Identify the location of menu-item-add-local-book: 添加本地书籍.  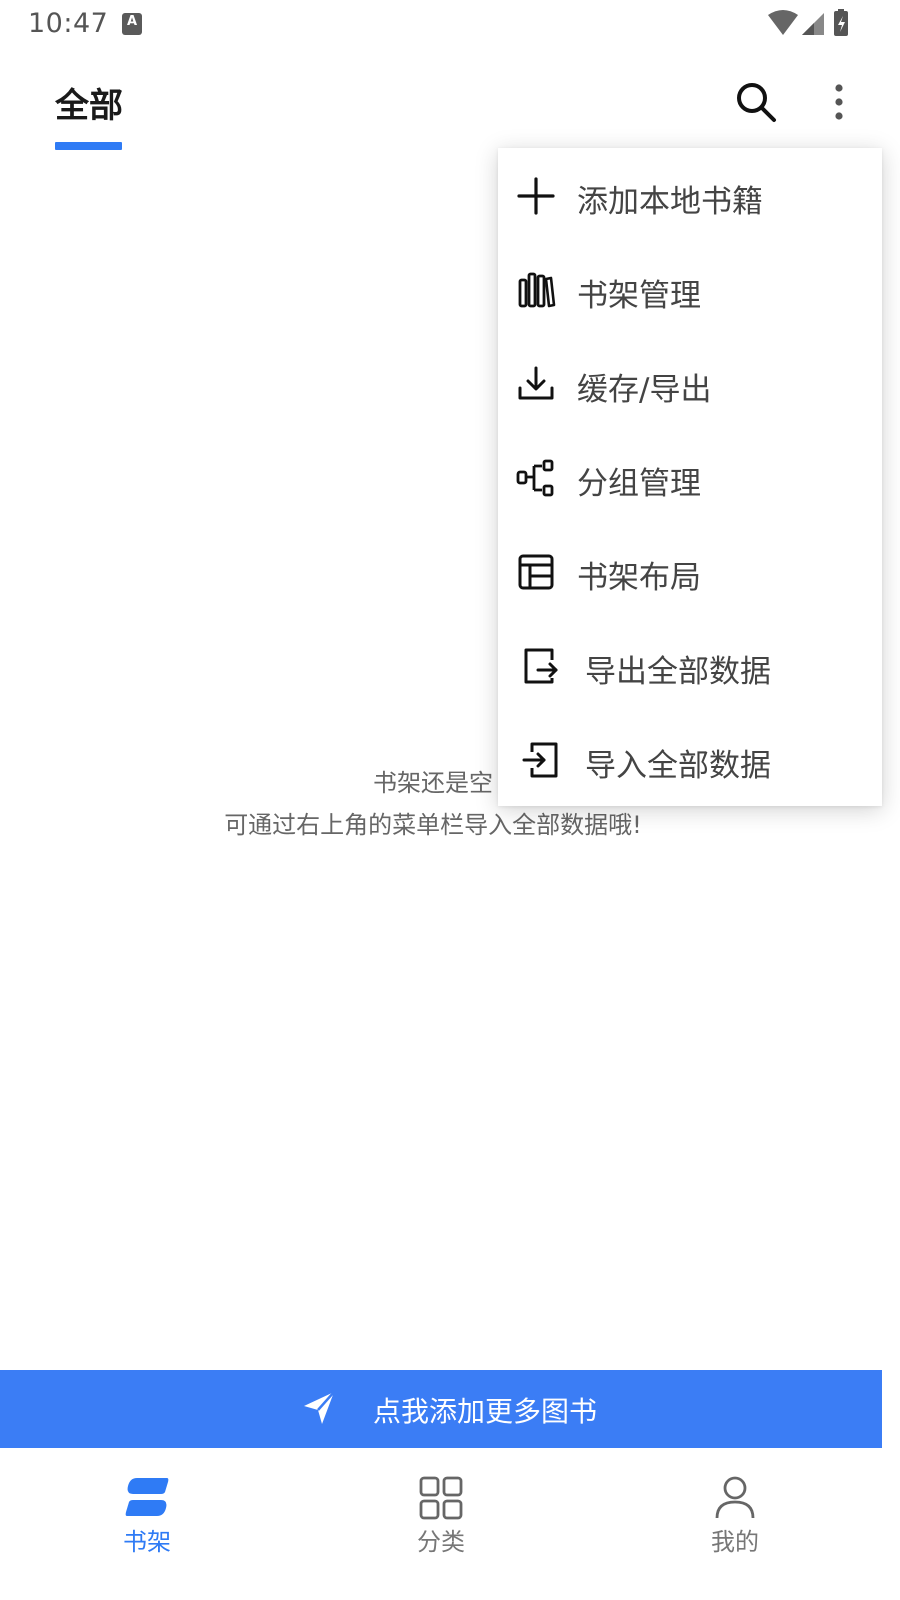
(690, 195).